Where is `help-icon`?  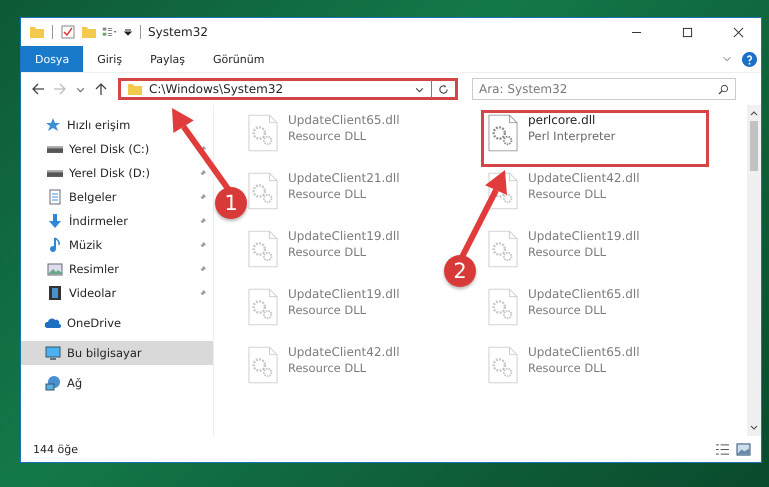 help-icon is located at coordinates (749, 59).